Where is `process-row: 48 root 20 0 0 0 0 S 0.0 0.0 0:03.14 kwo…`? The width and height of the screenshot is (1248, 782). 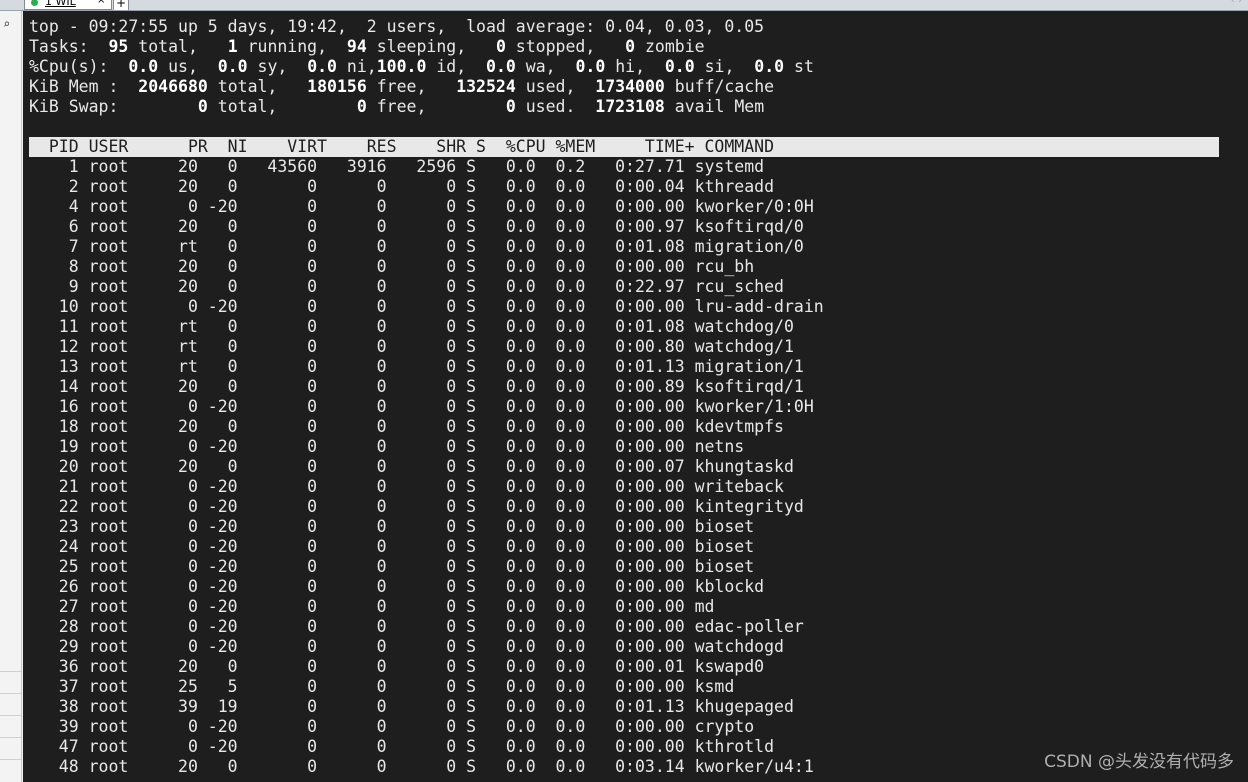
process-row: 48 root 20 0 0 0 0 S 0.0 0.0 0:03.14 kwo… is located at coordinates (426, 767).